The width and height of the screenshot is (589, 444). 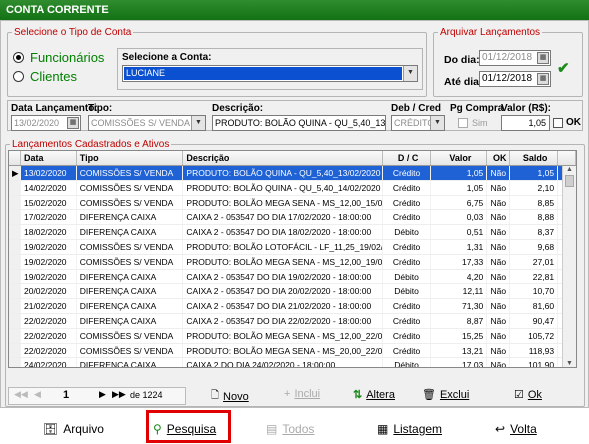 What do you see at coordinates (459, 261) in the screenshot?
I see `table-cell: 17,33` at bounding box center [459, 261].